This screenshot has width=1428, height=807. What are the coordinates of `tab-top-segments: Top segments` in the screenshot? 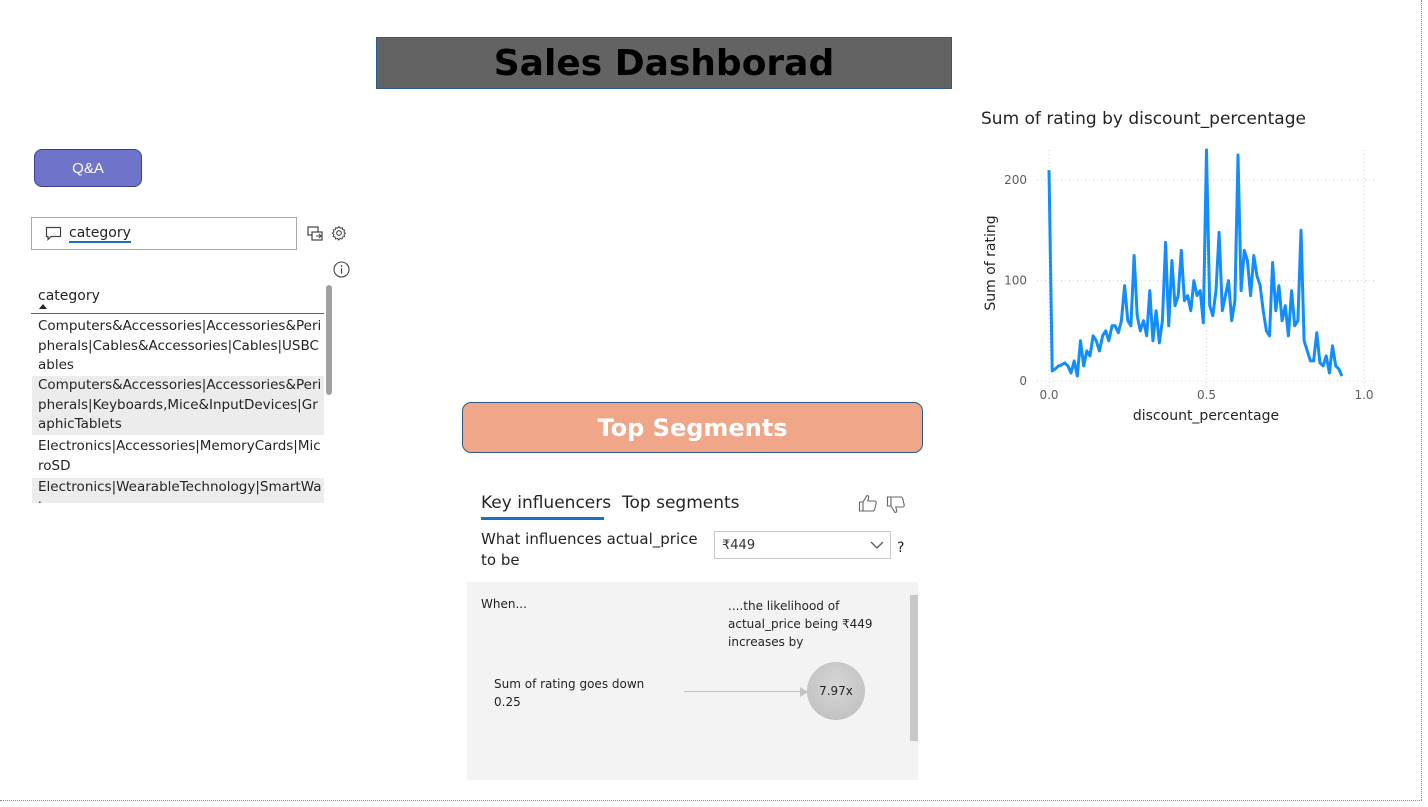 It's located at (681, 503).